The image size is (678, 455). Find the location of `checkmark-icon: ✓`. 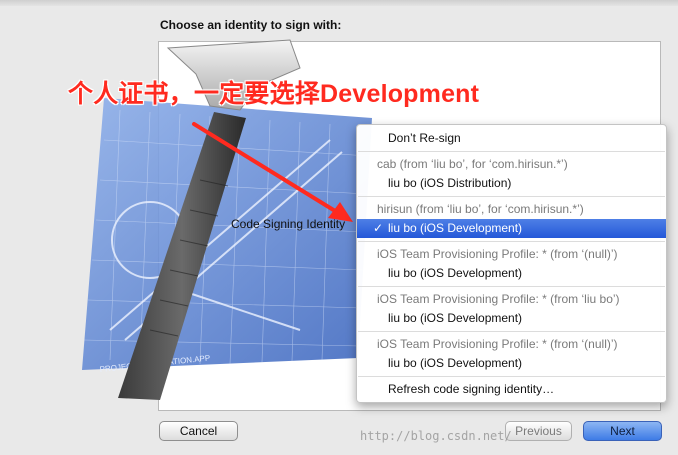

checkmark-icon: ✓ is located at coordinates (378, 228).